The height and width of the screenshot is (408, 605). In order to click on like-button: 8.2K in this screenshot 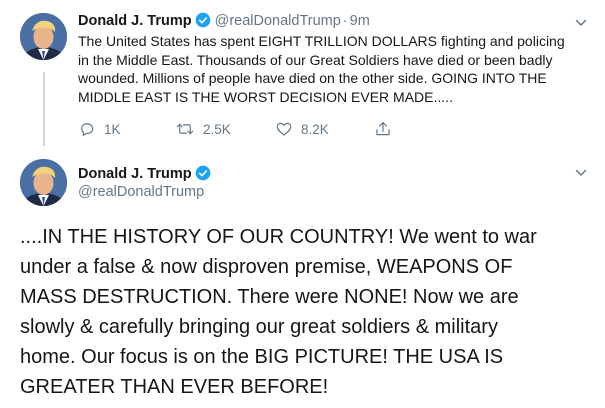, I will do `click(302, 129)`.